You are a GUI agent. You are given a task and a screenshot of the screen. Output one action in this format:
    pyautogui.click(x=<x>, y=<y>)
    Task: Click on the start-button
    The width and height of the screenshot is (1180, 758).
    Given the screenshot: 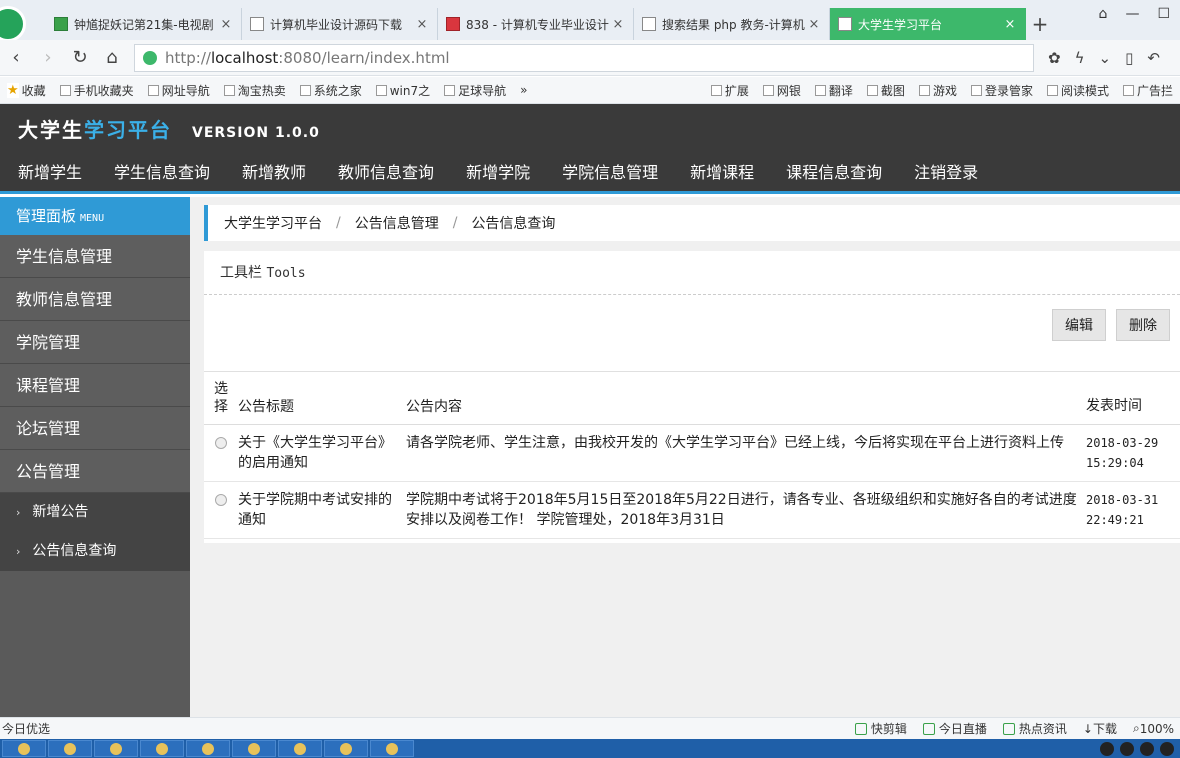 What is the action you would take?
    pyautogui.click(x=24, y=748)
    